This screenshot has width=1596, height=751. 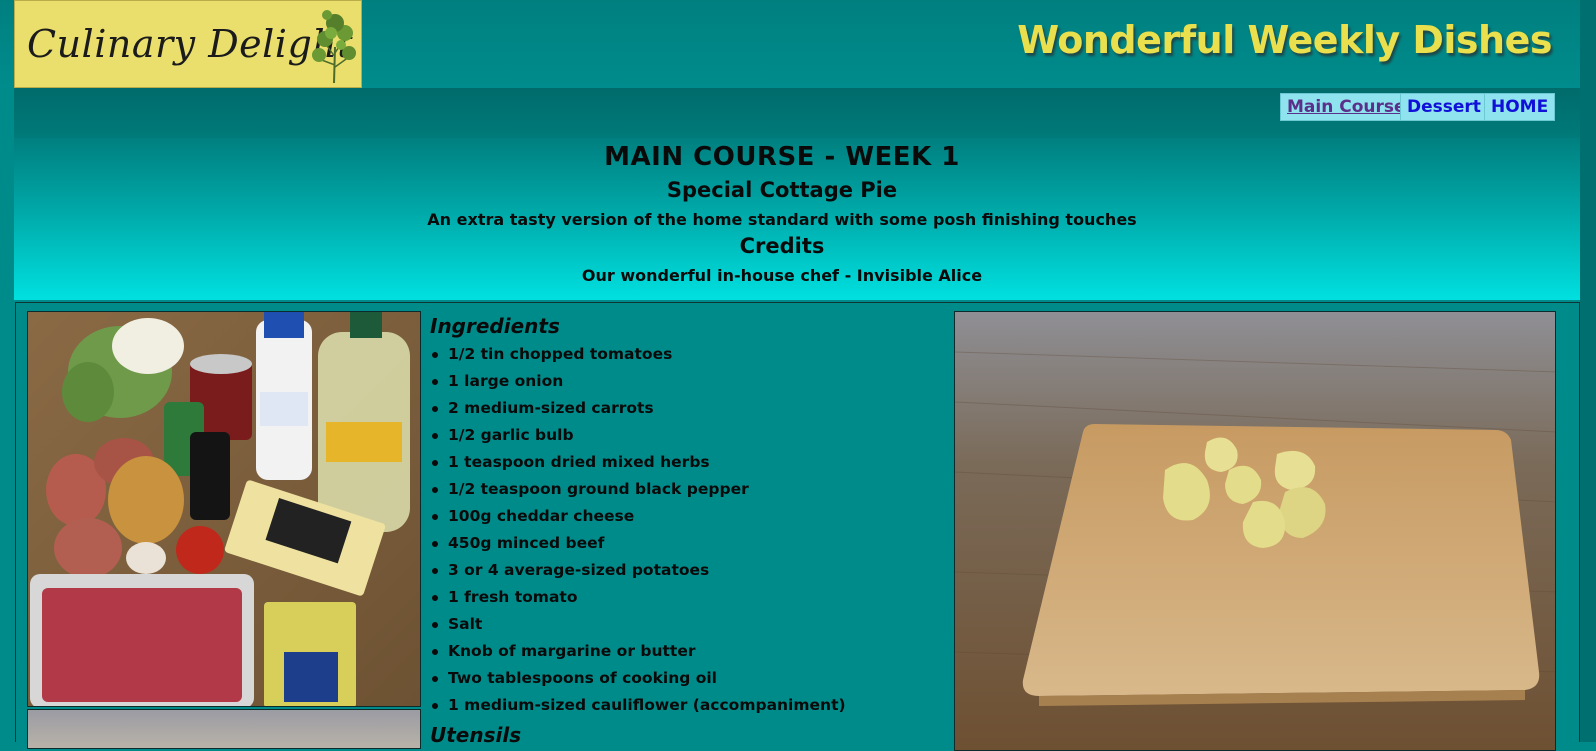 What do you see at coordinates (476, 735) in the screenshot?
I see `utensils-heading: Utensils` at bounding box center [476, 735].